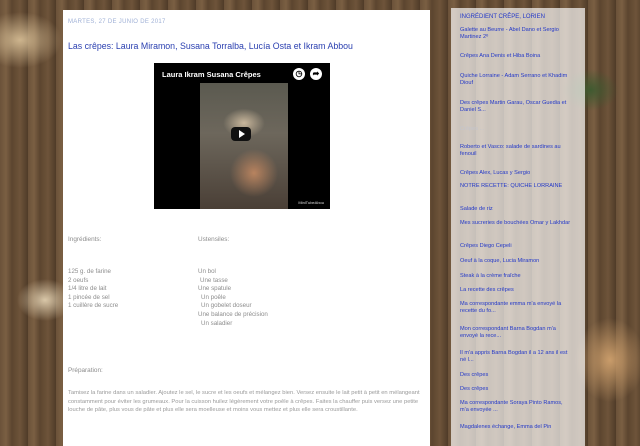 The image size is (640, 446). What do you see at coordinates (516, 427) in the screenshot?
I see `sidebar-item: Magdalenes échange, Emma del Pin` at bounding box center [516, 427].